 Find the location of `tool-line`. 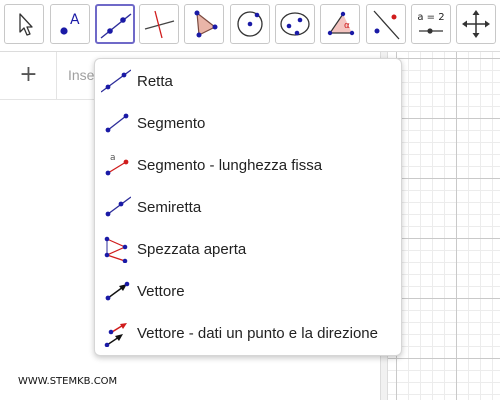

tool-line is located at coordinates (115, 24).